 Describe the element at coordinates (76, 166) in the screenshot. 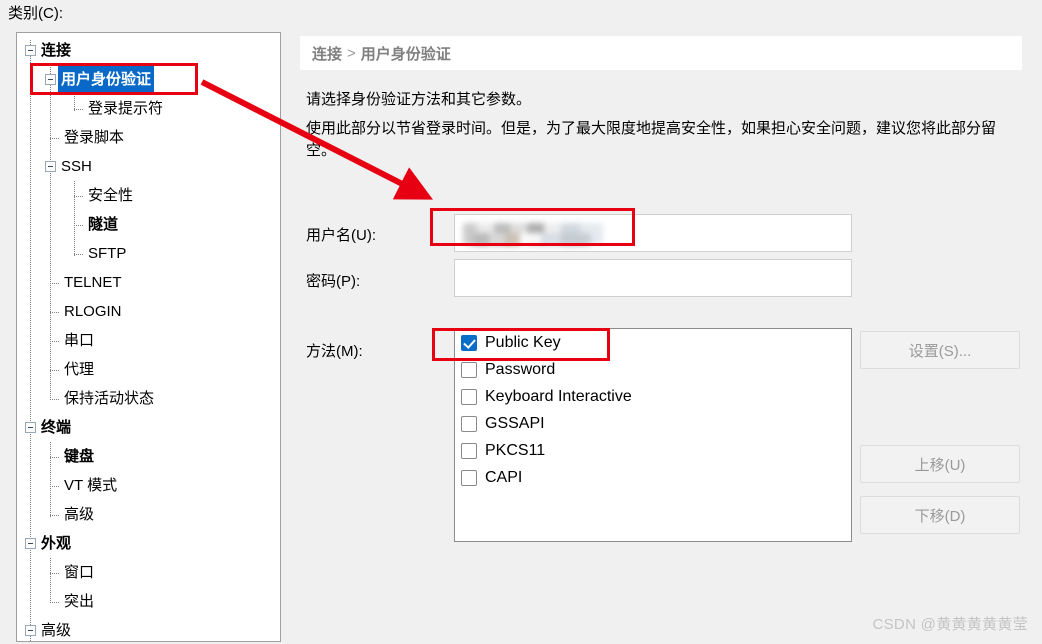

I see `tree-item-label: SSH` at that location.